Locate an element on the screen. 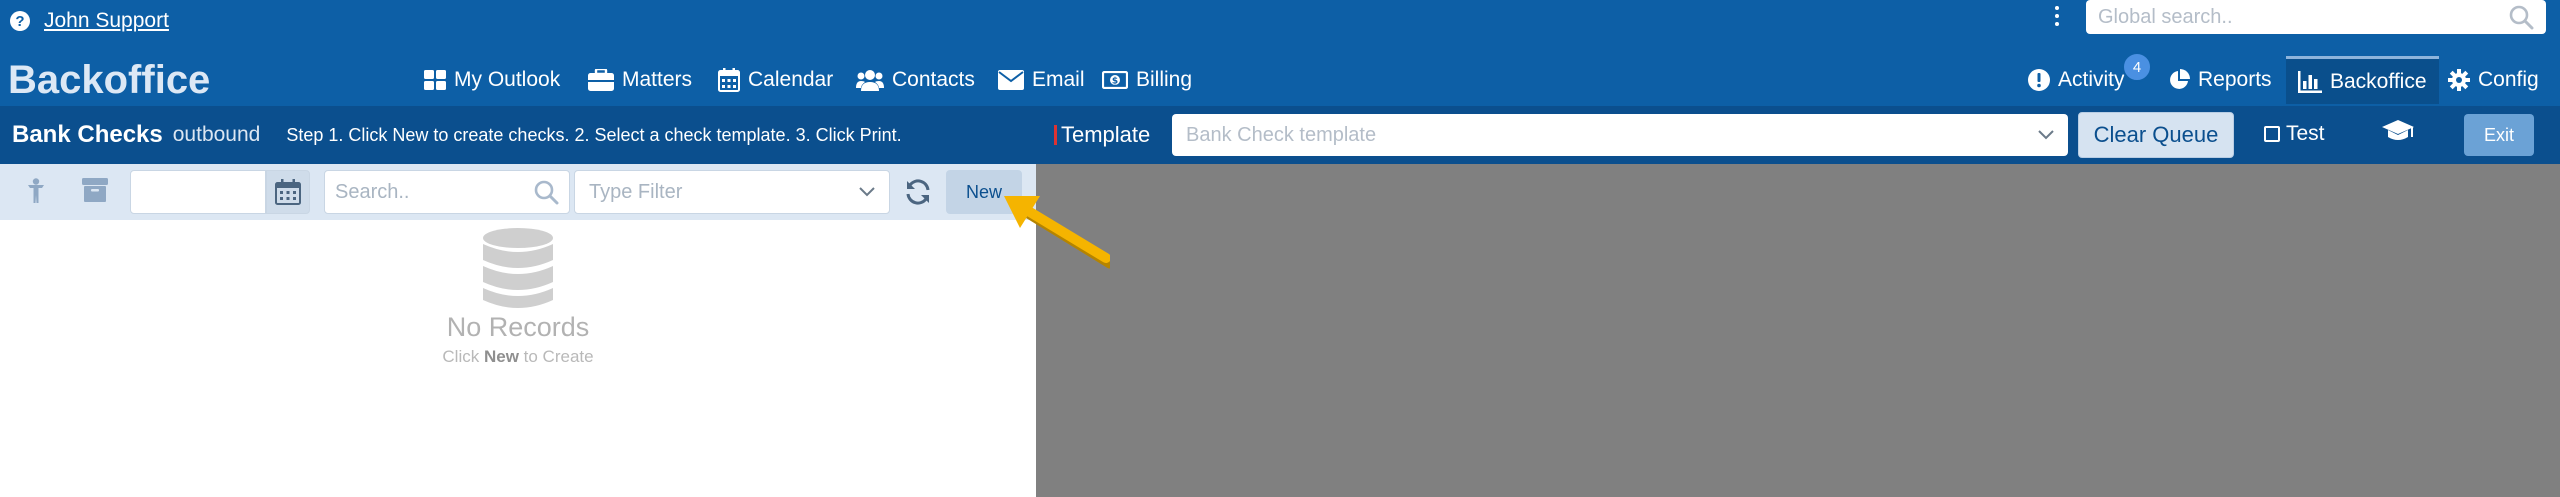 The height and width of the screenshot is (497, 2560). nav-label: Contacts is located at coordinates (933, 79).